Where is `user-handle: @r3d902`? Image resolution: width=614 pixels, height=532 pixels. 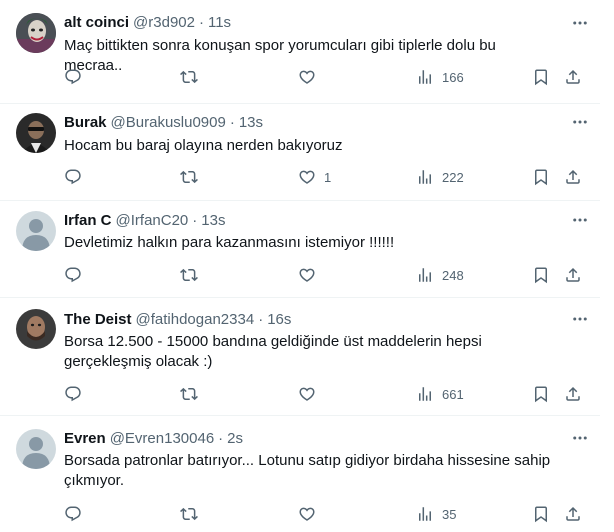
user-handle: @r3d902 is located at coordinates (164, 22).